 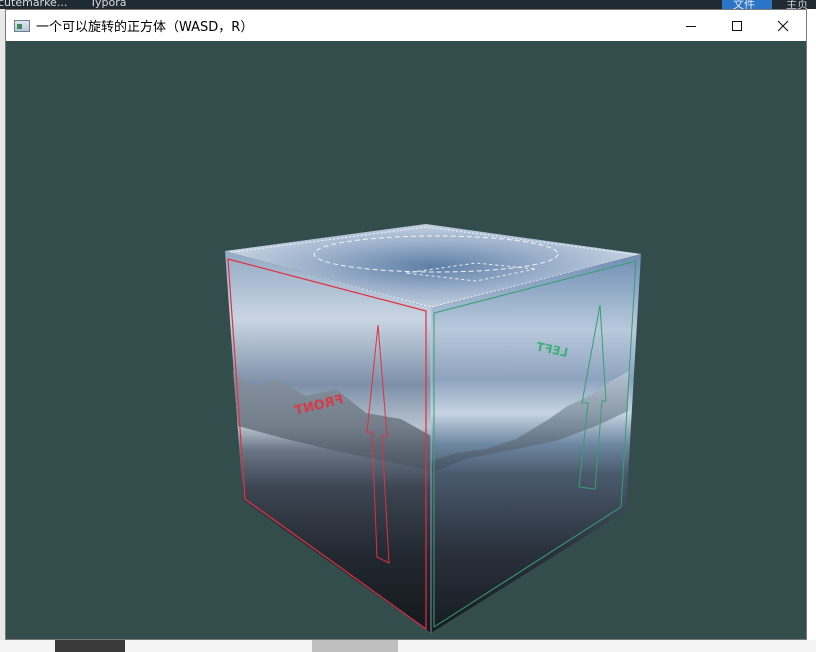 I want to click on background-window-right-edge, so click(x=811, y=330).